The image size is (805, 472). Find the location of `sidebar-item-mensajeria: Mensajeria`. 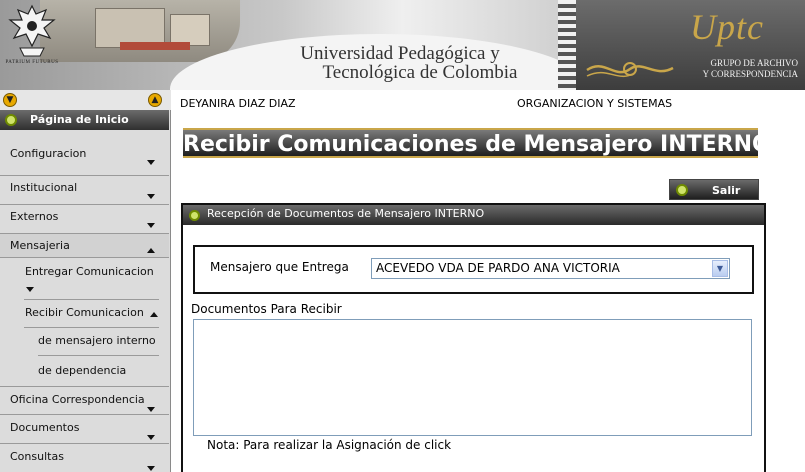

sidebar-item-mensajeria: Mensajeria is located at coordinates (84, 246).